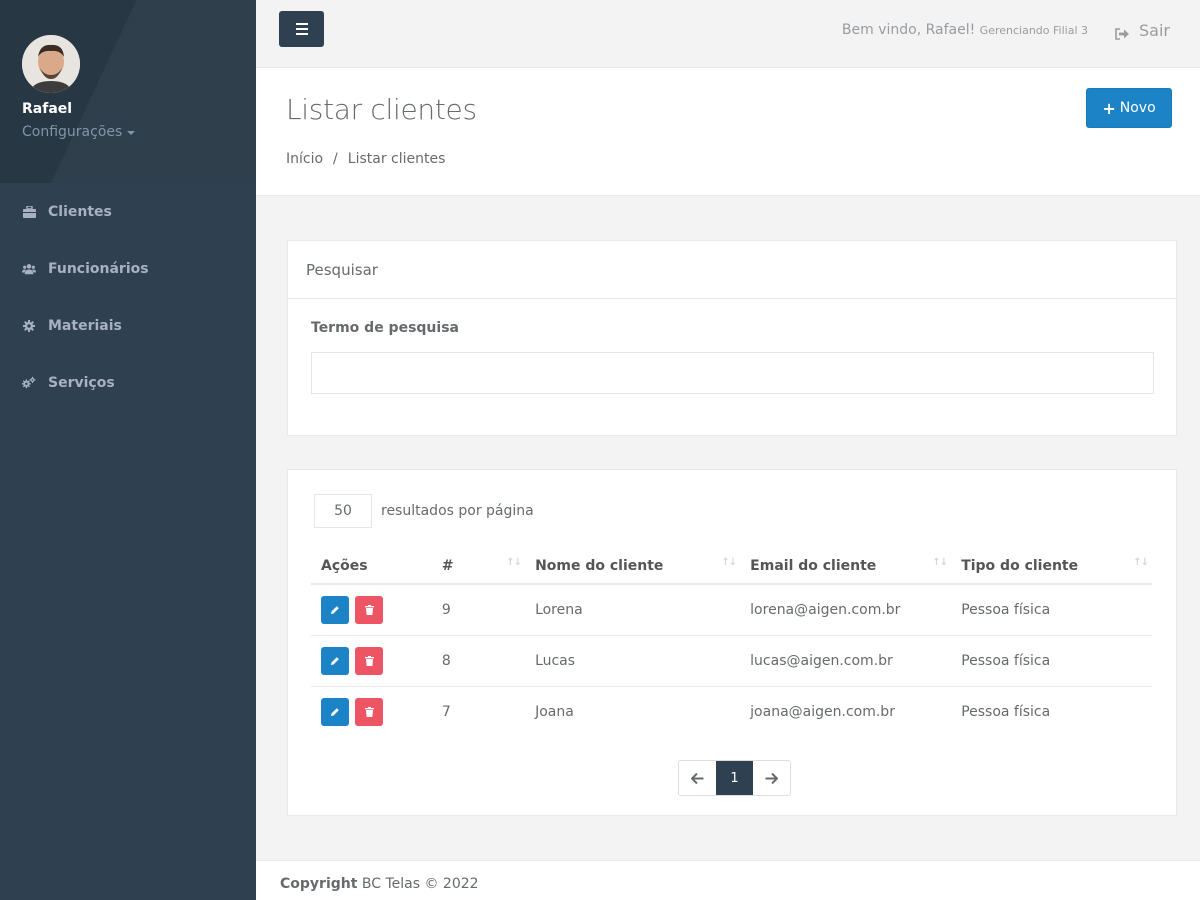  Describe the element at coordinates (478, 610) in the screenshot. I see `client-id: 9` at that location.